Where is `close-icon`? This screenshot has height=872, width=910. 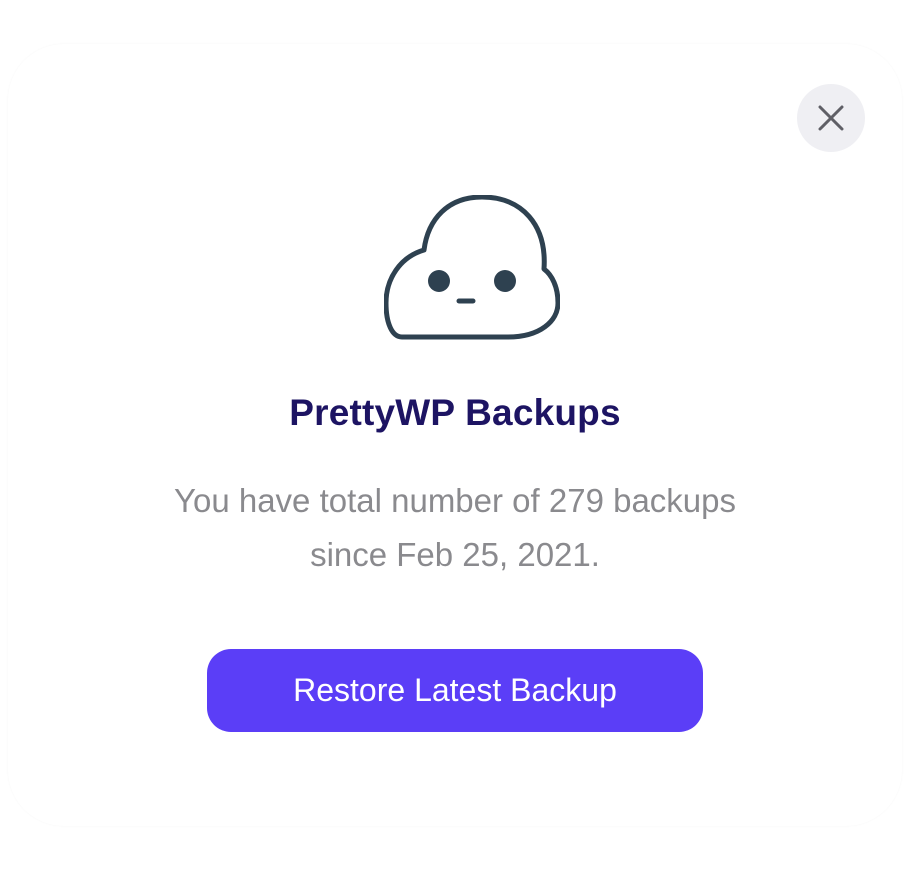
close-icon is located at coordinates (831, 118).